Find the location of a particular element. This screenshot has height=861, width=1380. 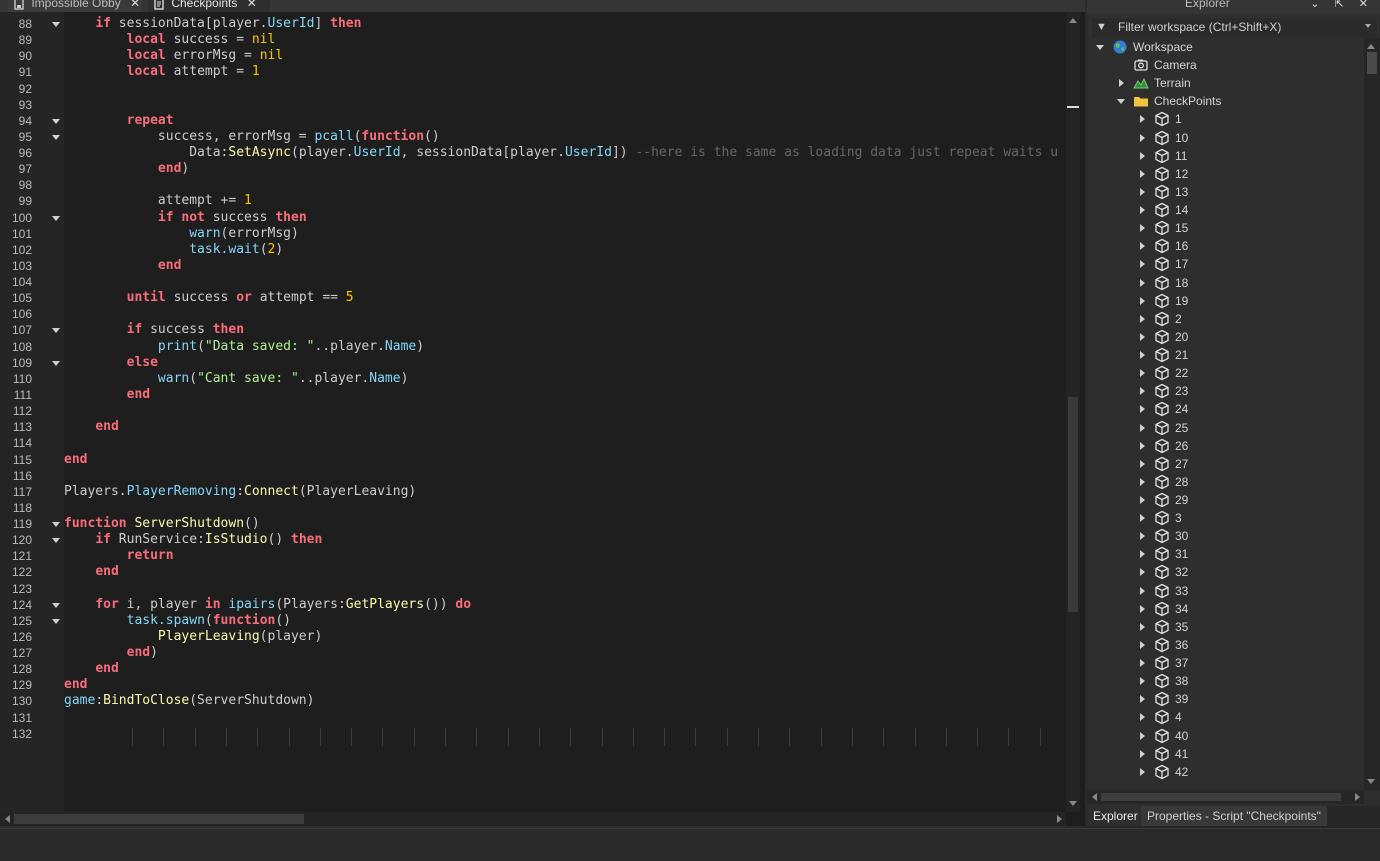

explorer-horizontal-scrollbar is located at coordinates (1225, 797).